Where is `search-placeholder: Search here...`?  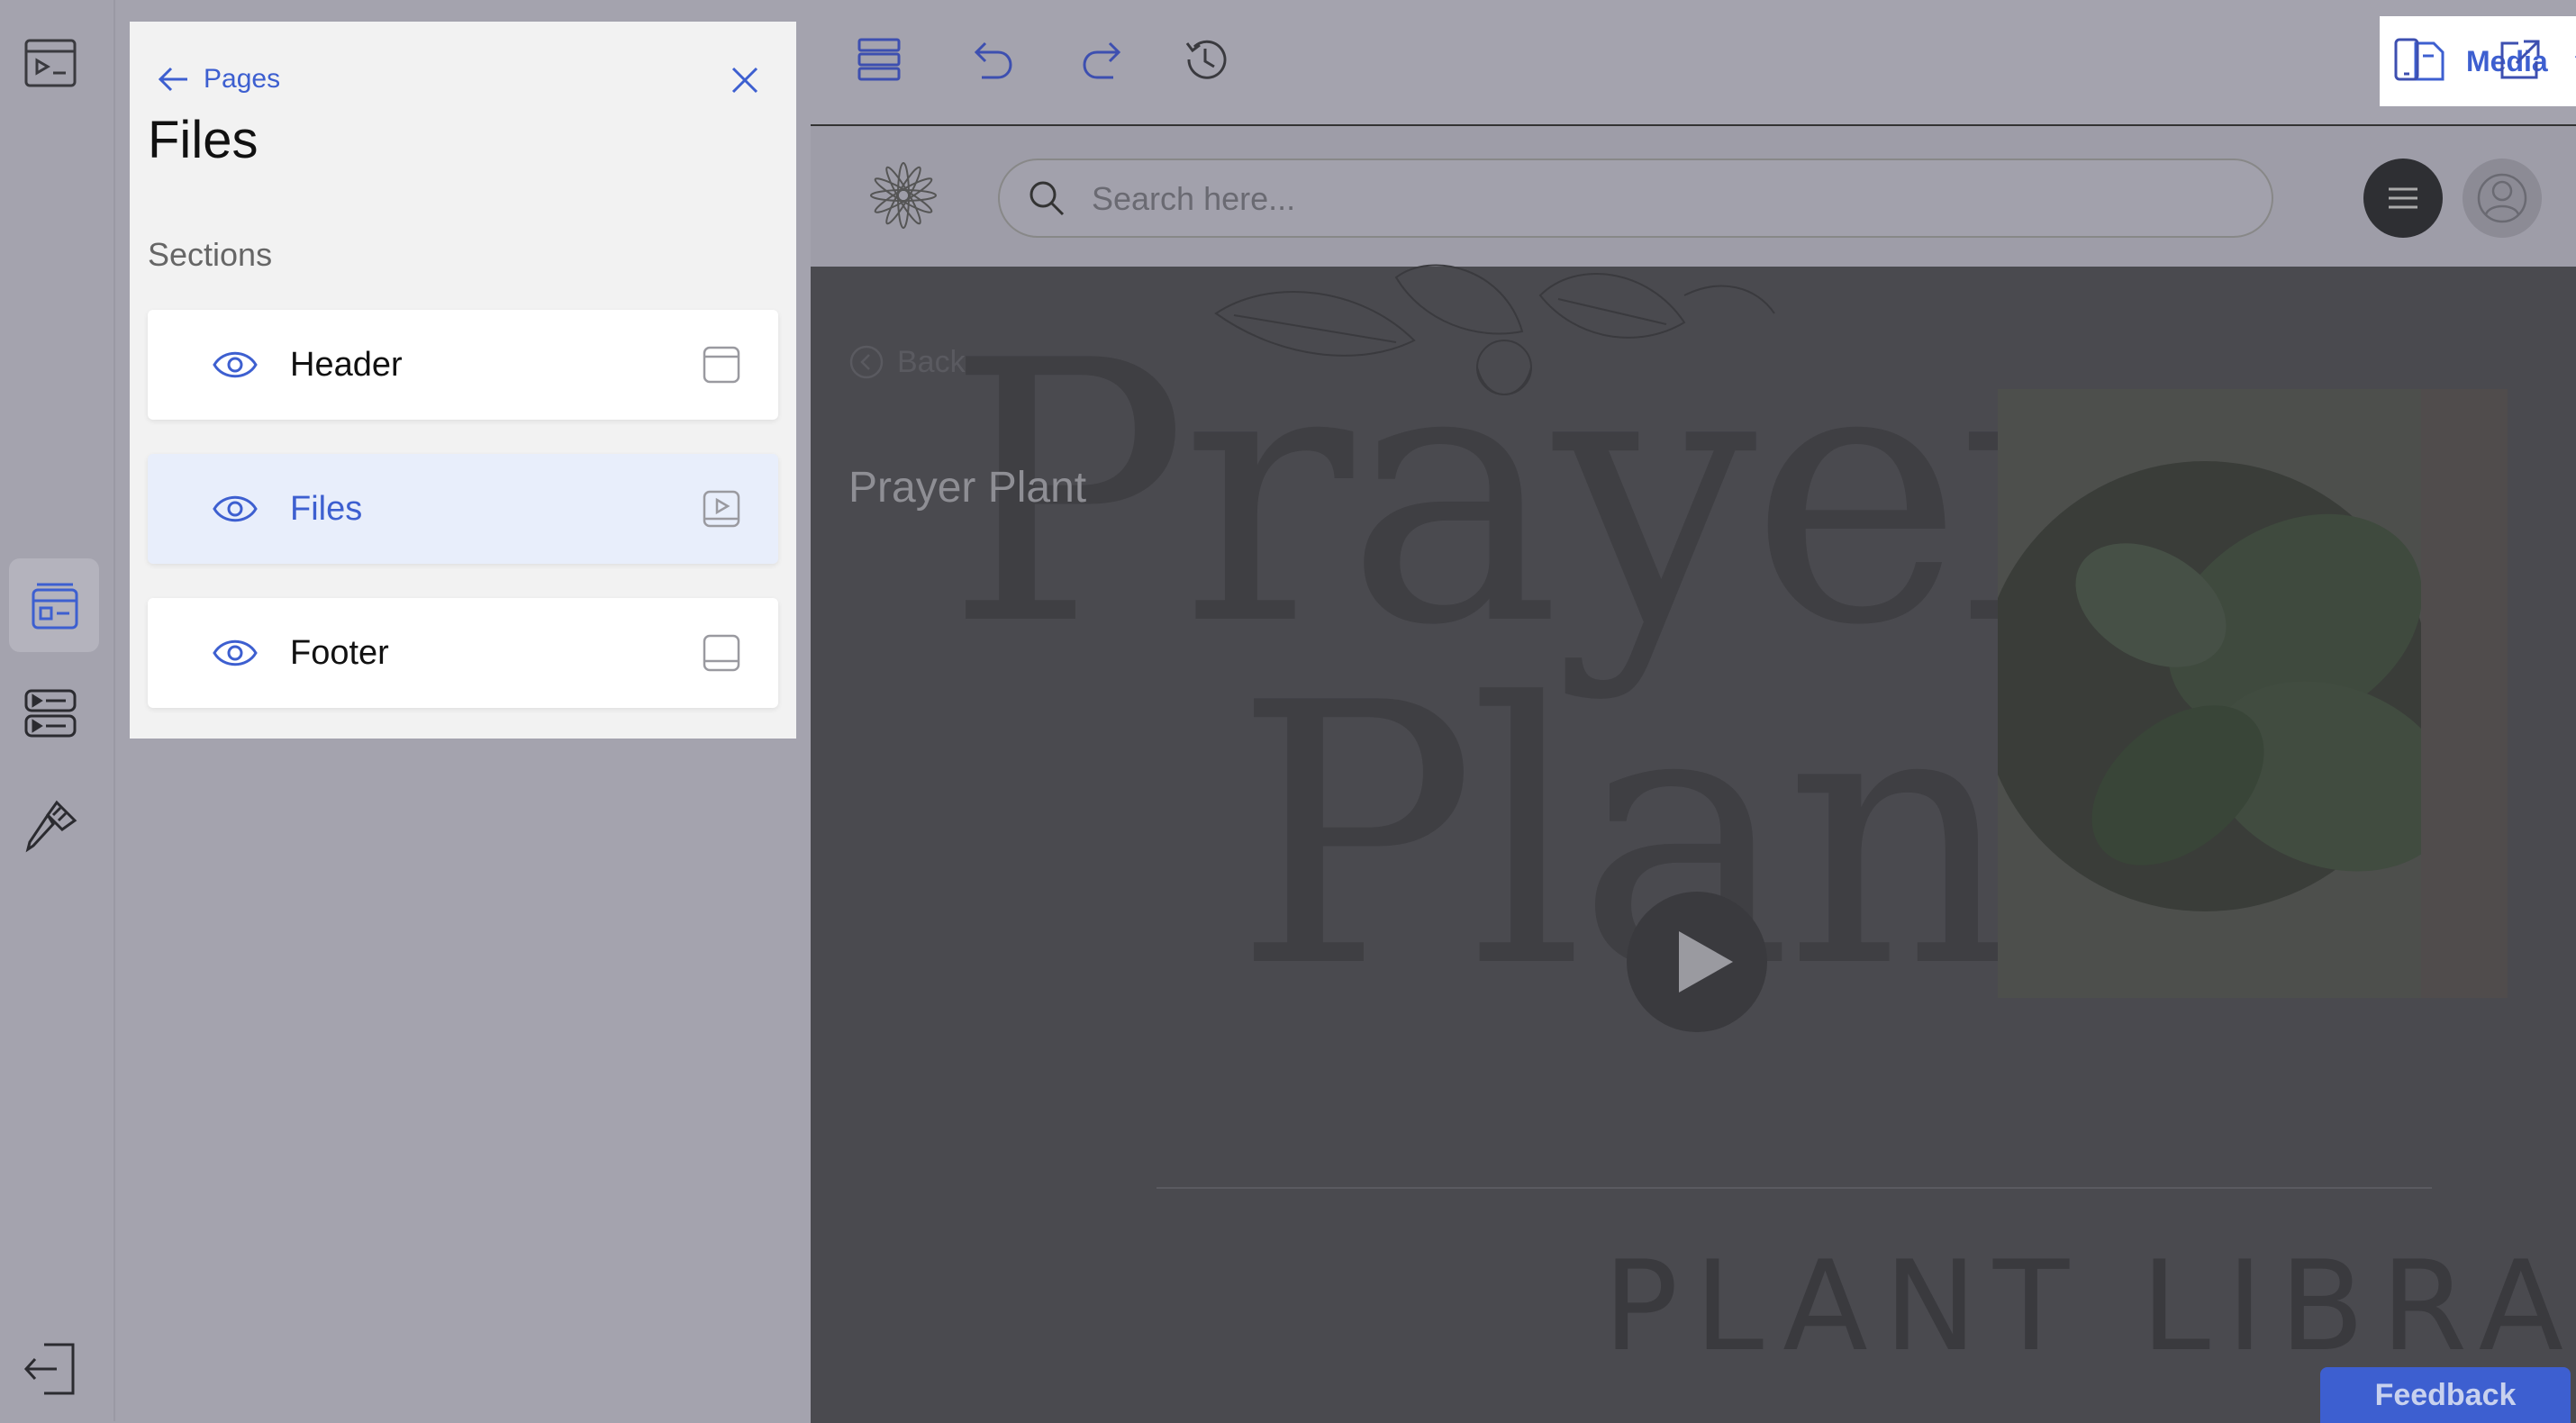 search-placeholder: Search here... is located at coordinates (1194, 198).